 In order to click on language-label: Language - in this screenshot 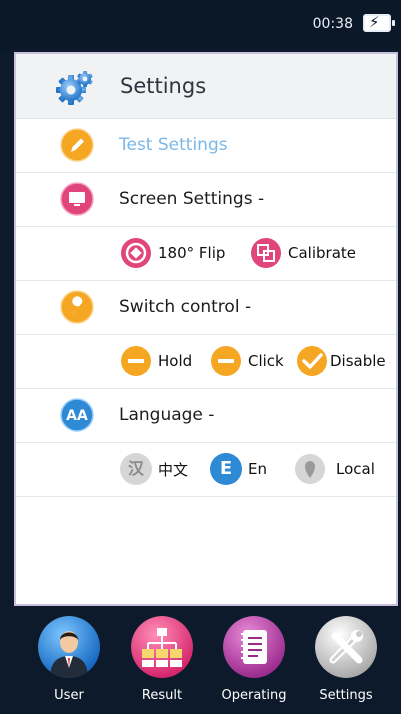, I will do `click(167, 415)`.